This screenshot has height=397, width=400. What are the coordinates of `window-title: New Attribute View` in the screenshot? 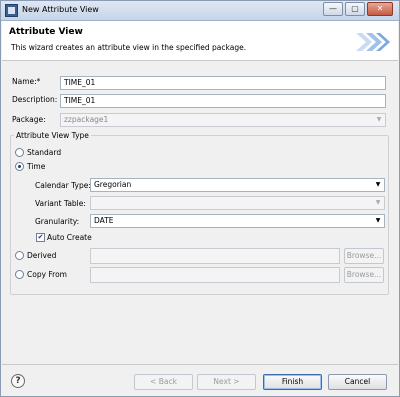 It's located at (60, 9).